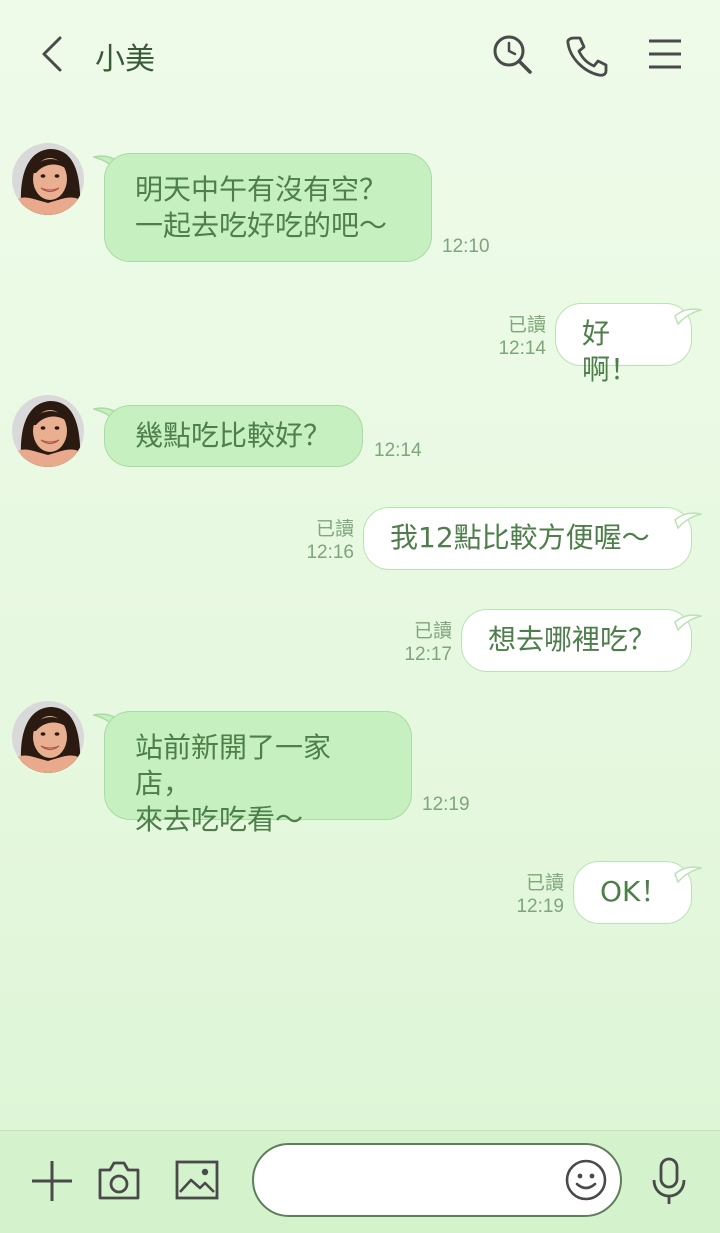 This screenshot has width=720, height=1233. What do you see at coordinates (466, 246) in the screenshot?
I see `message-timestamp: 12:10` at bounding box center [466, 246].